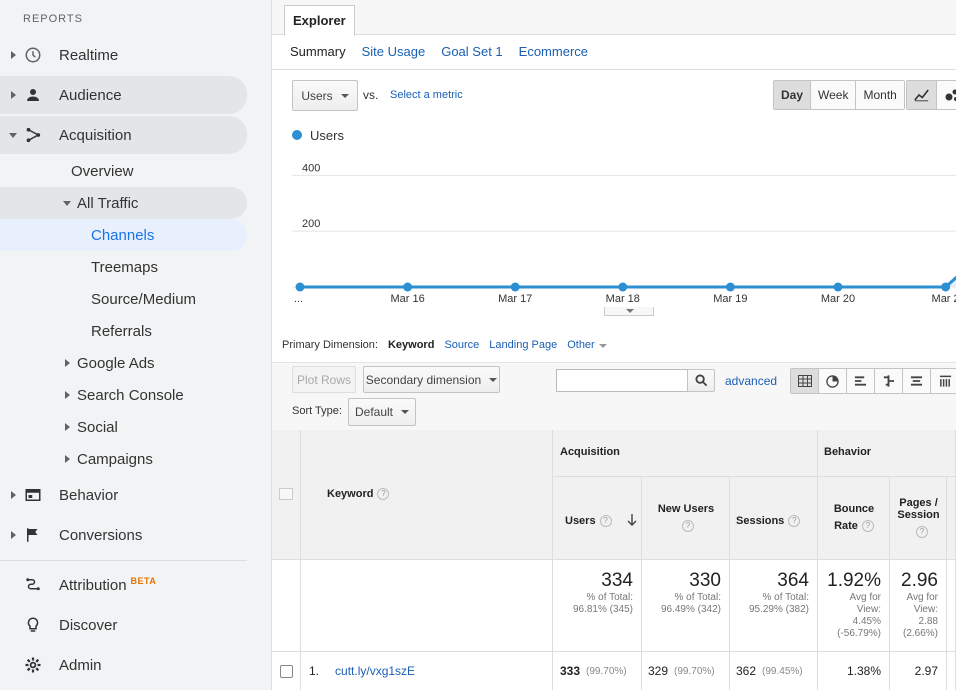 This screenshot has height=690, width=956. What do you see at coordinates (805, 381) in the screenshot?
I see `data-table-view-button` at bounding box center [805, 381].